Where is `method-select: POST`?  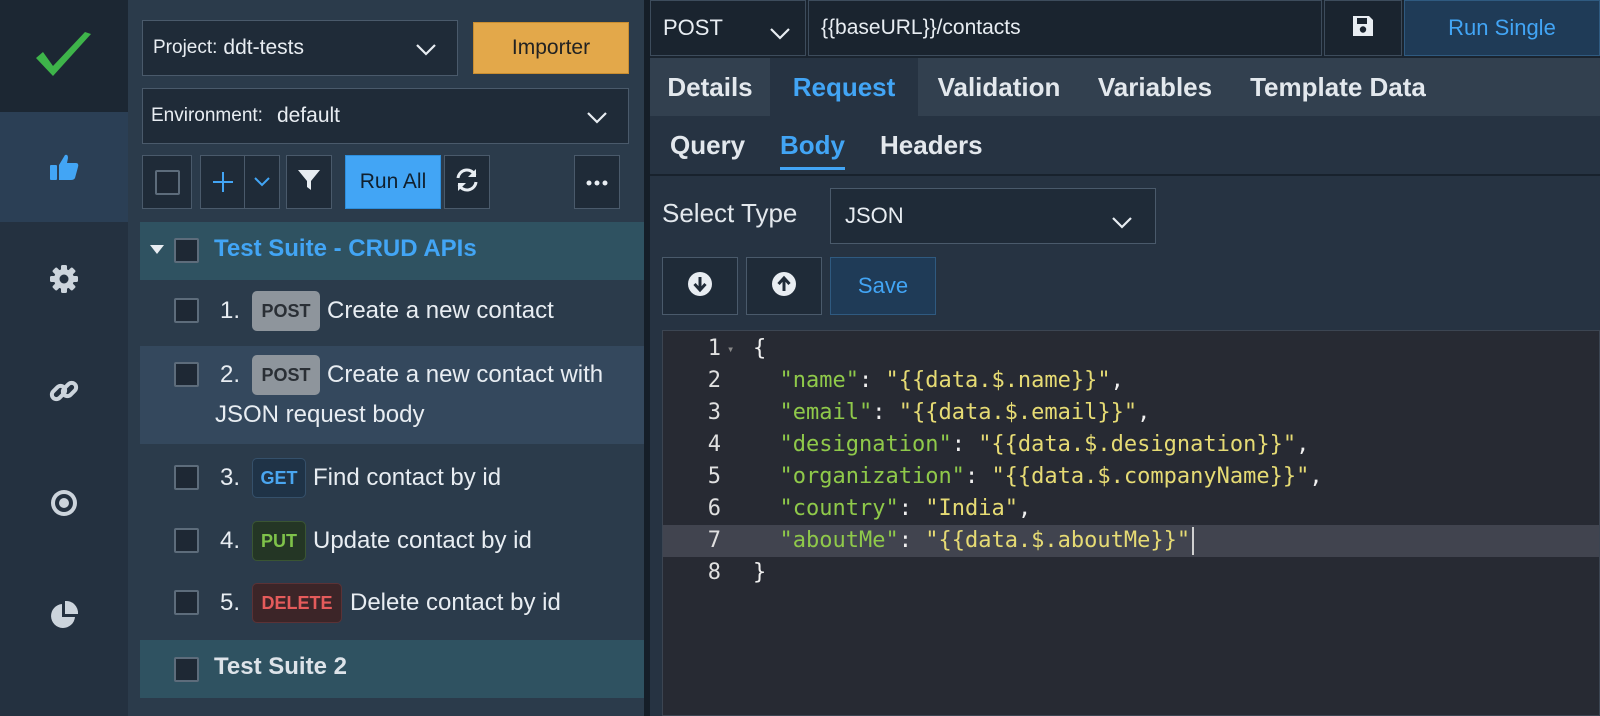
method-select: POST is located at coordinates (728, 28).